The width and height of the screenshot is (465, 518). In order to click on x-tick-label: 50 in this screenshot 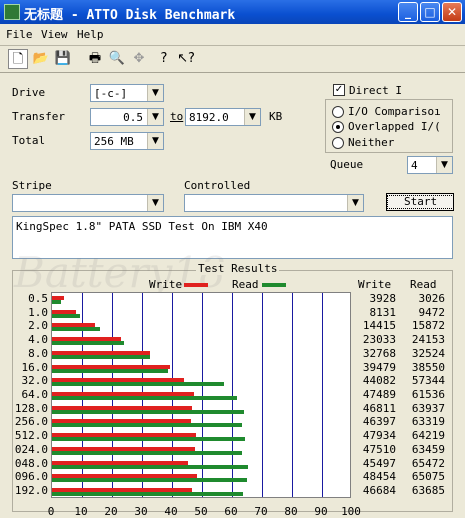, I will do `click(201, 511)`.